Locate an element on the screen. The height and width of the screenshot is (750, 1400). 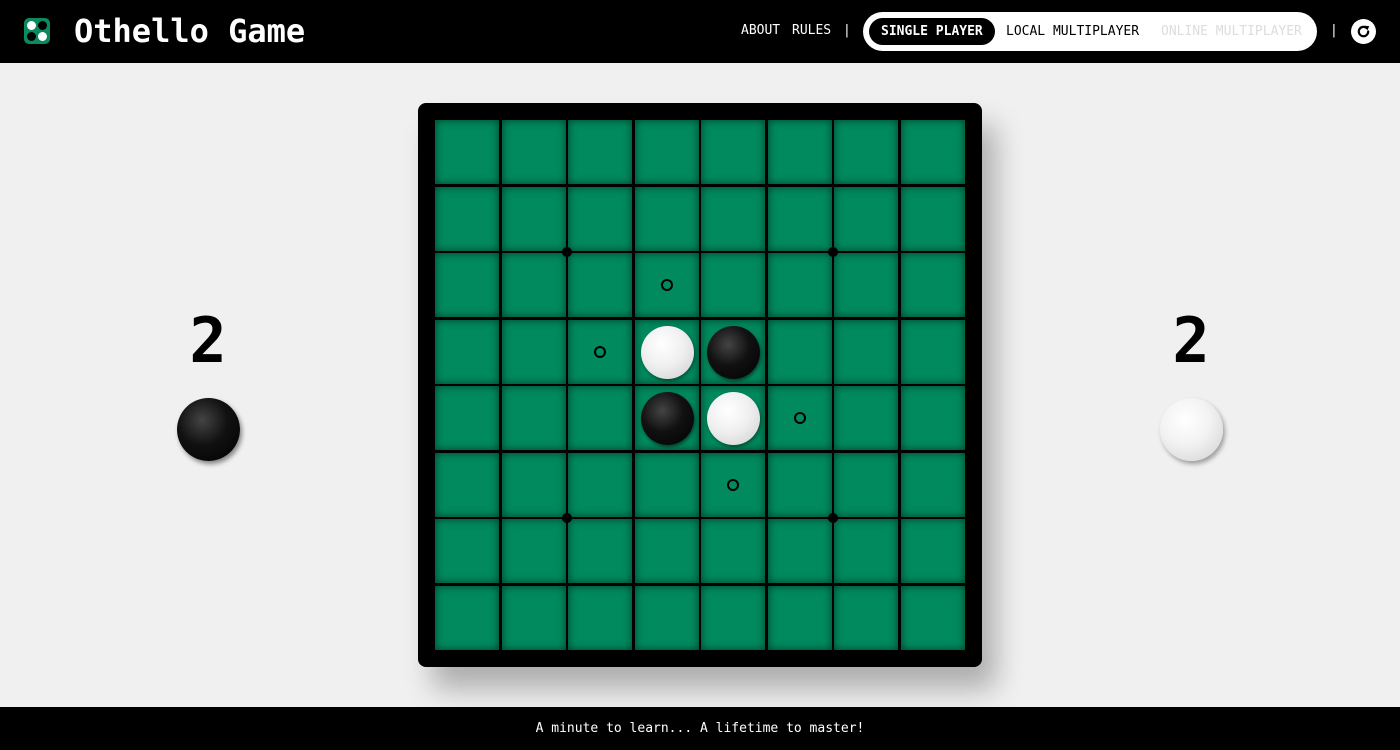
restart-button is located at coordinates (1363, 31).